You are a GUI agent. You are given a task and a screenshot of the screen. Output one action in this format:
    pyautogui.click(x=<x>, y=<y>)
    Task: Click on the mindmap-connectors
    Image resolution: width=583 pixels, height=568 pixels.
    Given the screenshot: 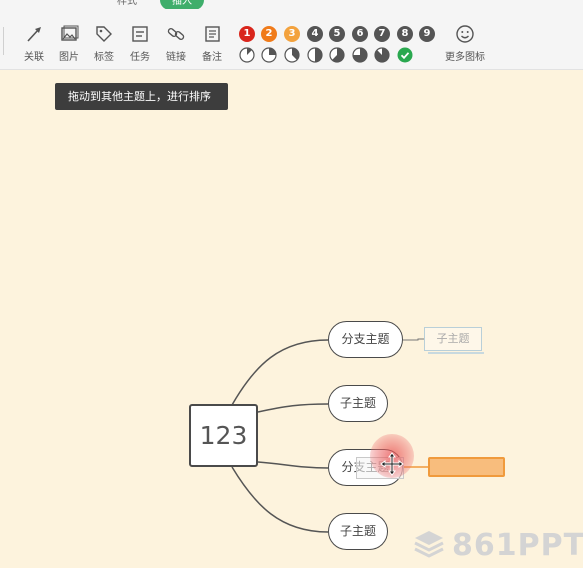 What is the action you would take?
    pyautogui.click(x=329, y=435)
    